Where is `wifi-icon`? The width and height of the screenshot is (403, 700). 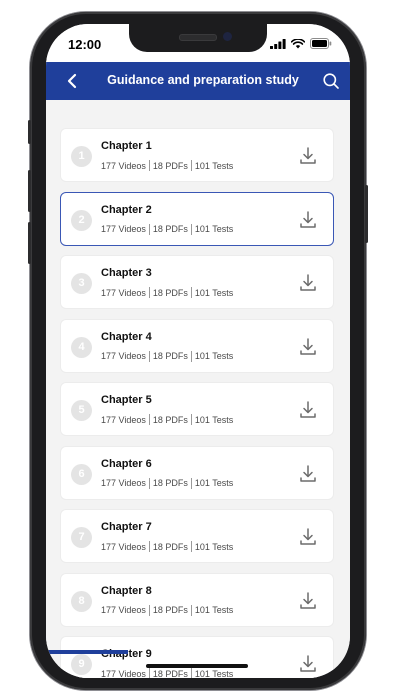
wifi-icon is located at coordinates (298, 43).